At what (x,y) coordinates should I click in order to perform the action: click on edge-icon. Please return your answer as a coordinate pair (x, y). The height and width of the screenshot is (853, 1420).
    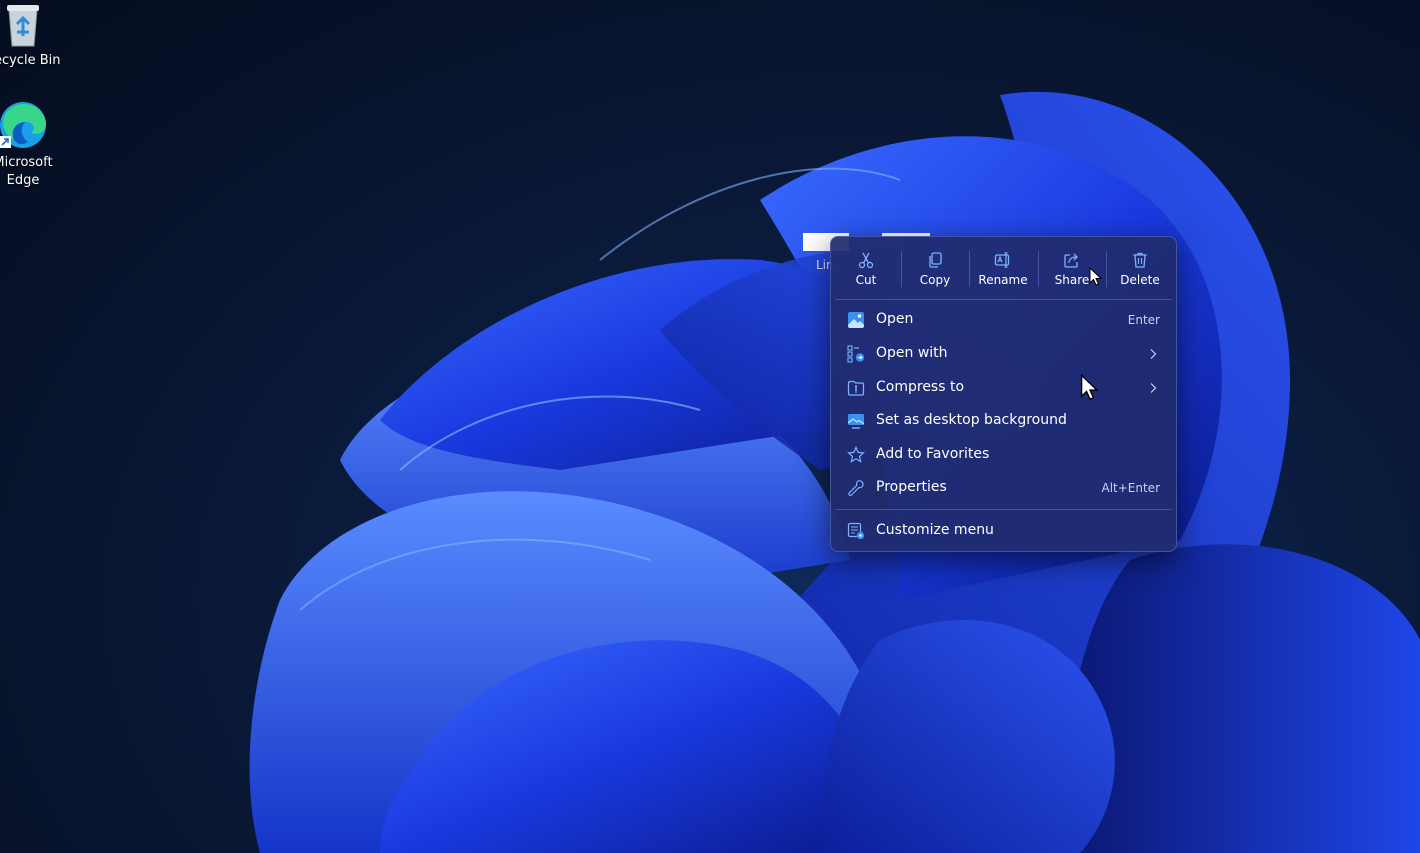
    Looking at the image, I should click on (23, 125).